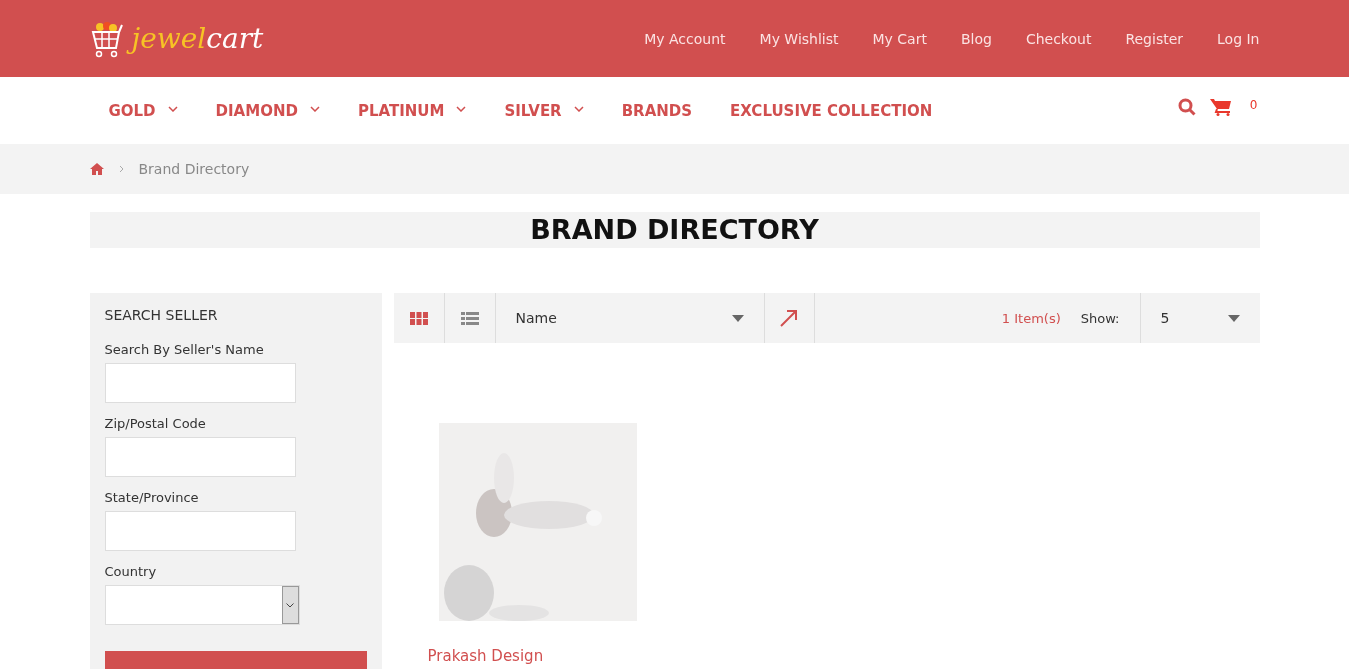  What do you see at coordinates (179, 38) in the screenshot?
I see `logo: jewelcart` at bounding box center [179, 38].